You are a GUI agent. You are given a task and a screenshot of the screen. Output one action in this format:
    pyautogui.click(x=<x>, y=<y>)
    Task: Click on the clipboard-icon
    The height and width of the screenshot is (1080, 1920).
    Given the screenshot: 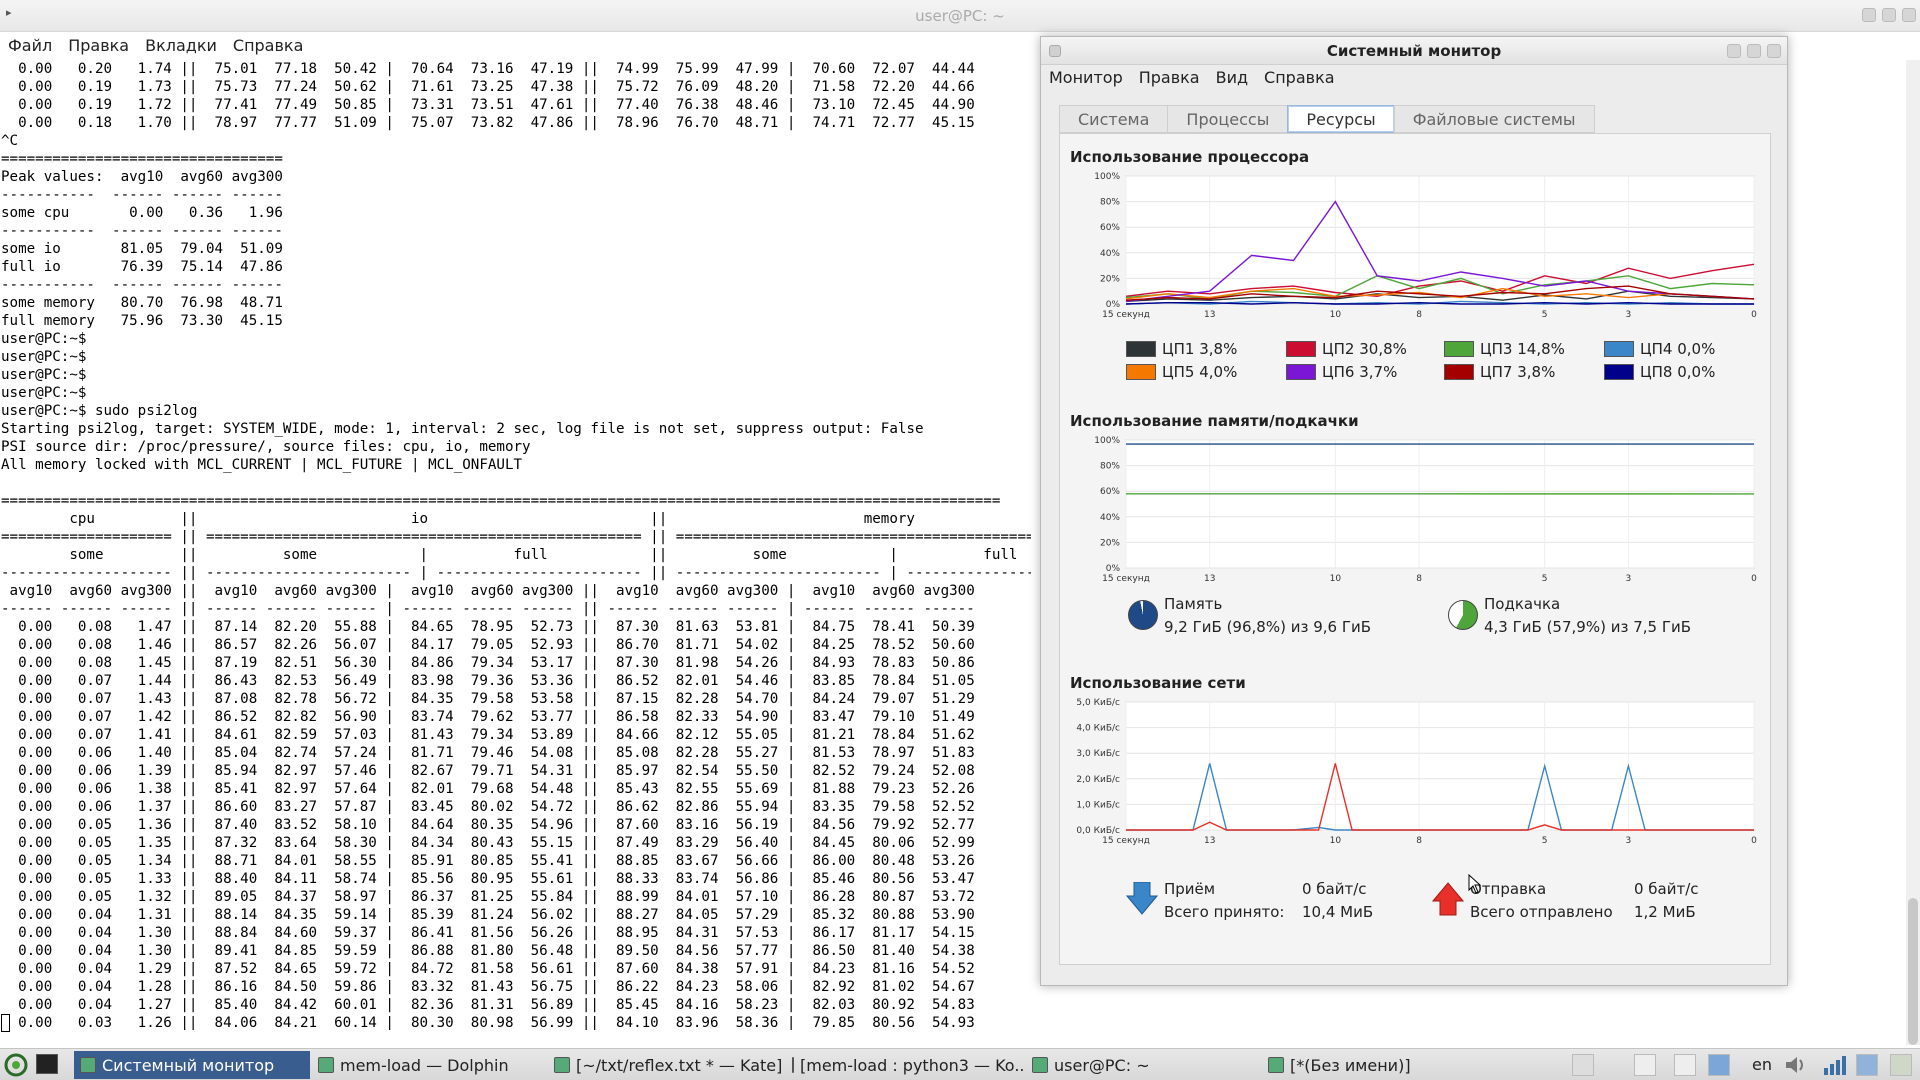 What is the action you would take?
    pyautogui.click(x=1867, y=1065)
    